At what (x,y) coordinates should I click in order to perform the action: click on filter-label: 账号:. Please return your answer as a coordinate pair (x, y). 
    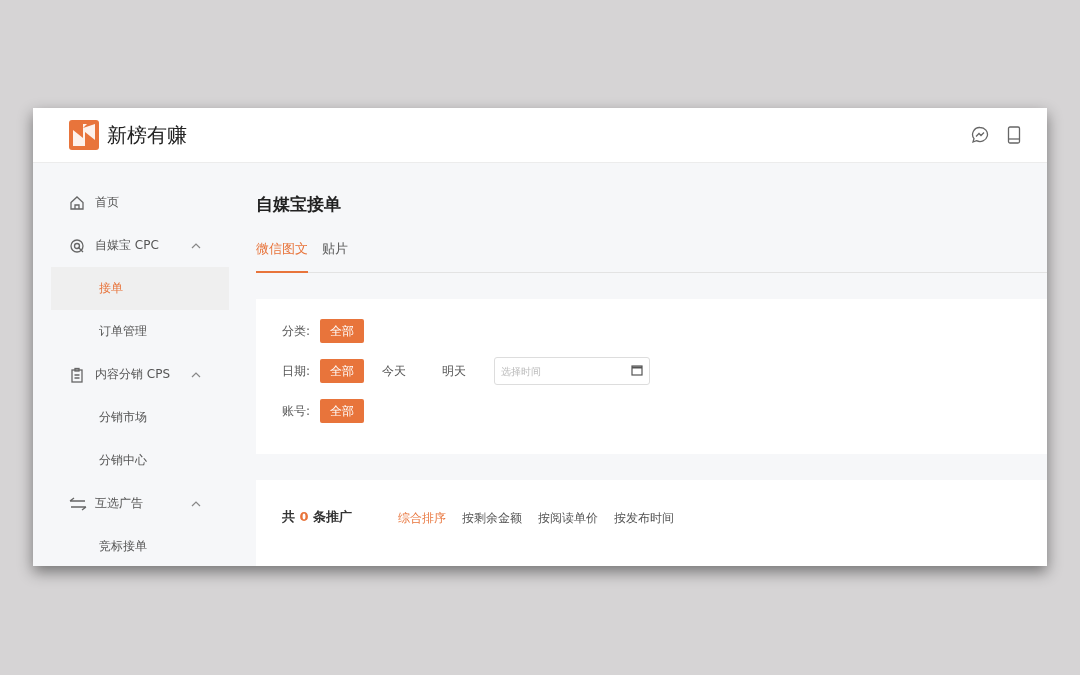
    Looking at the image, I should click on (297, 411).